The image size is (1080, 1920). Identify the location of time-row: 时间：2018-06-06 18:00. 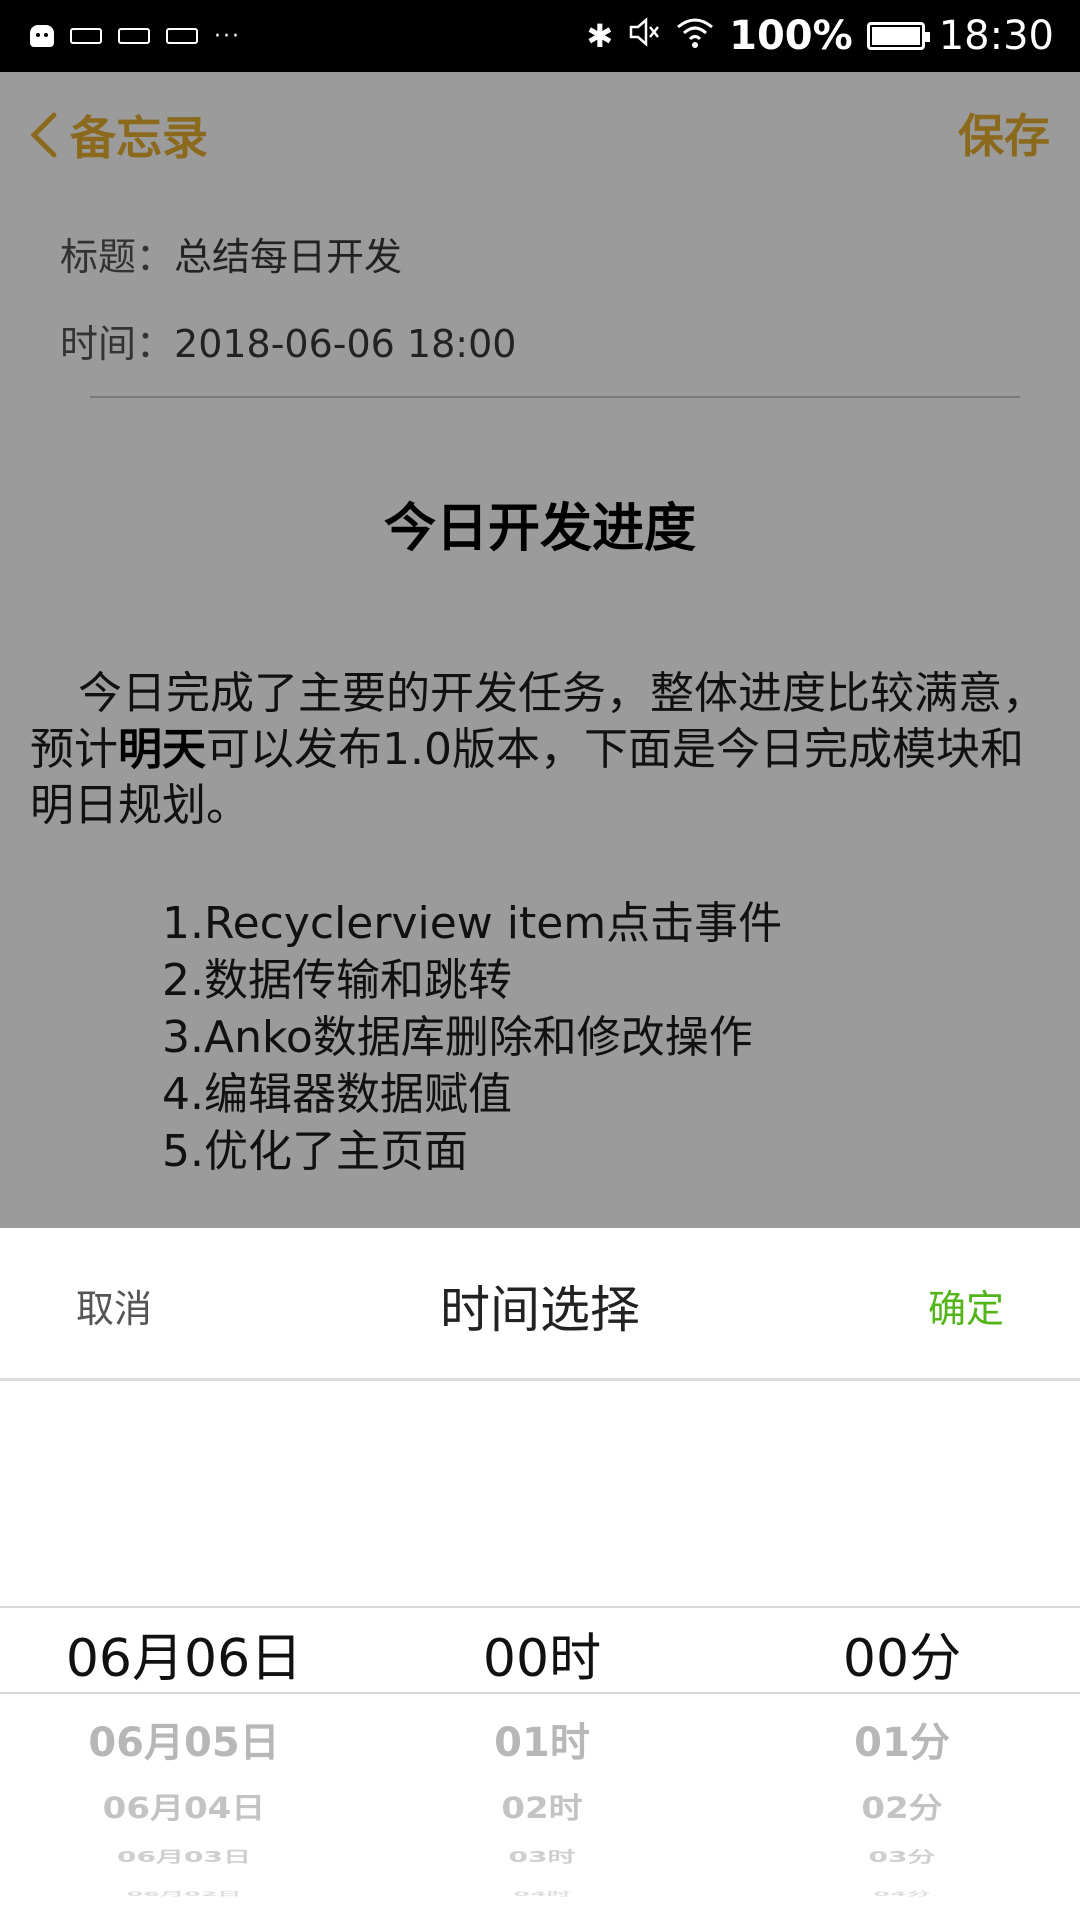
(288, 340).